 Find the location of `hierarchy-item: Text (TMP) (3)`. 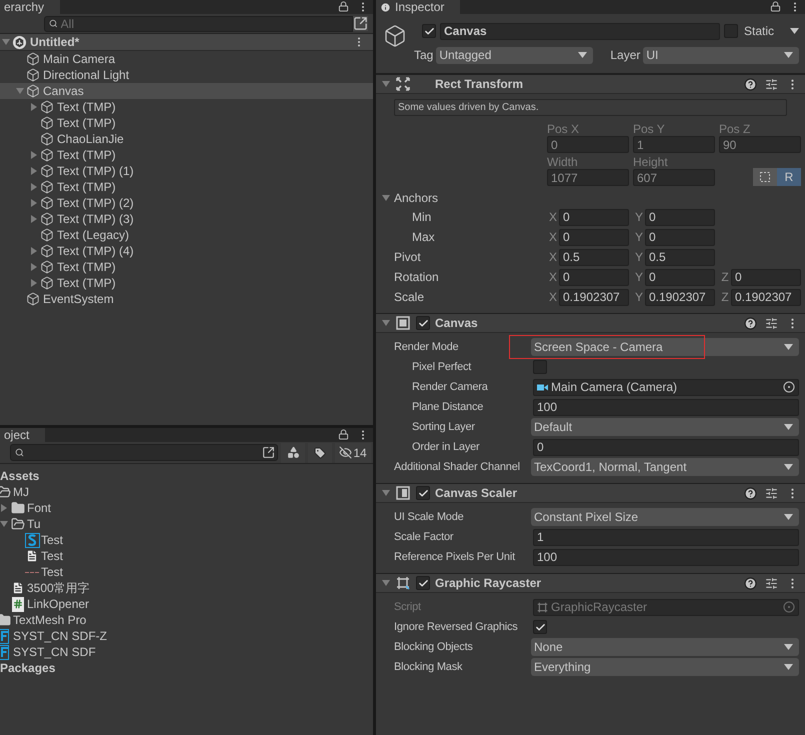

hierarchy-item: Text (TMP) (3) is located at coordinates (186, 219).